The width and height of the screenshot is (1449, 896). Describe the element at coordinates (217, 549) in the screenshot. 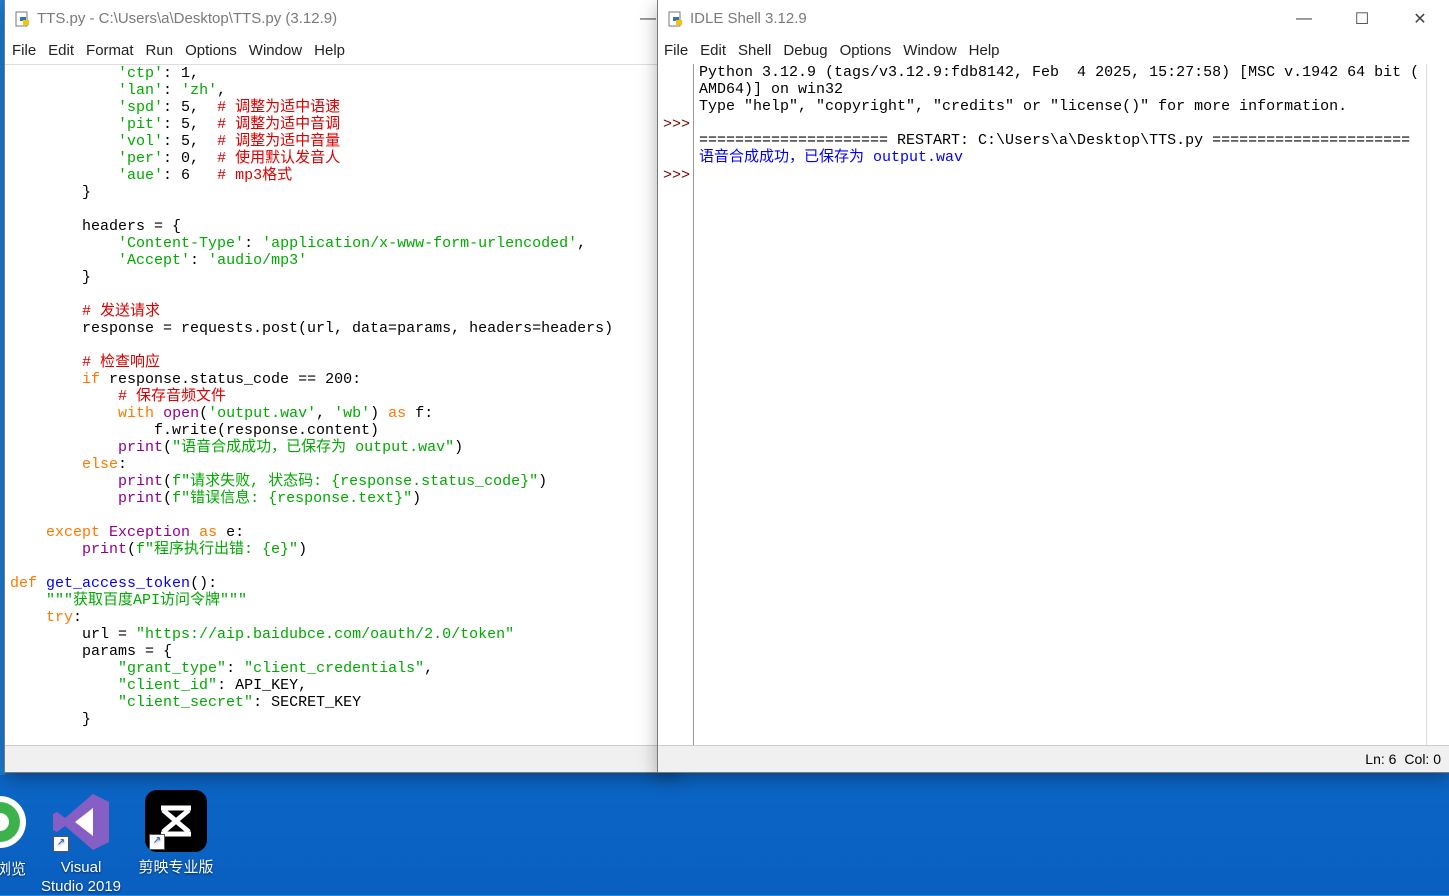

I see `code-token: f"程序执行出错: {e}"` at that location.